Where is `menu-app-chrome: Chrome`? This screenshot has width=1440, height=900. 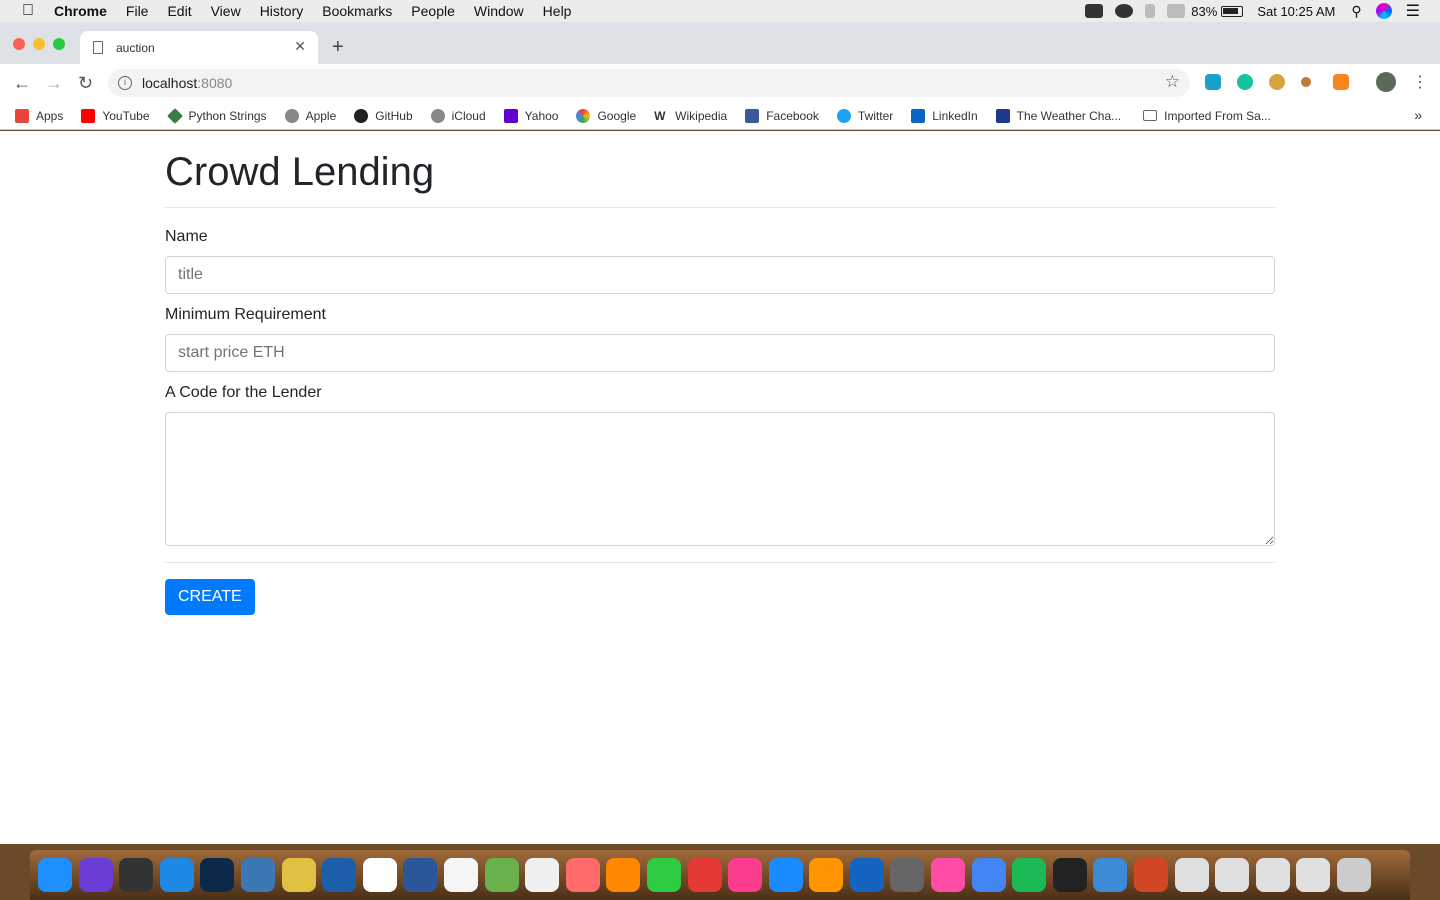
menu-app-chrome: Chrome is located at coordinates (80, 11).